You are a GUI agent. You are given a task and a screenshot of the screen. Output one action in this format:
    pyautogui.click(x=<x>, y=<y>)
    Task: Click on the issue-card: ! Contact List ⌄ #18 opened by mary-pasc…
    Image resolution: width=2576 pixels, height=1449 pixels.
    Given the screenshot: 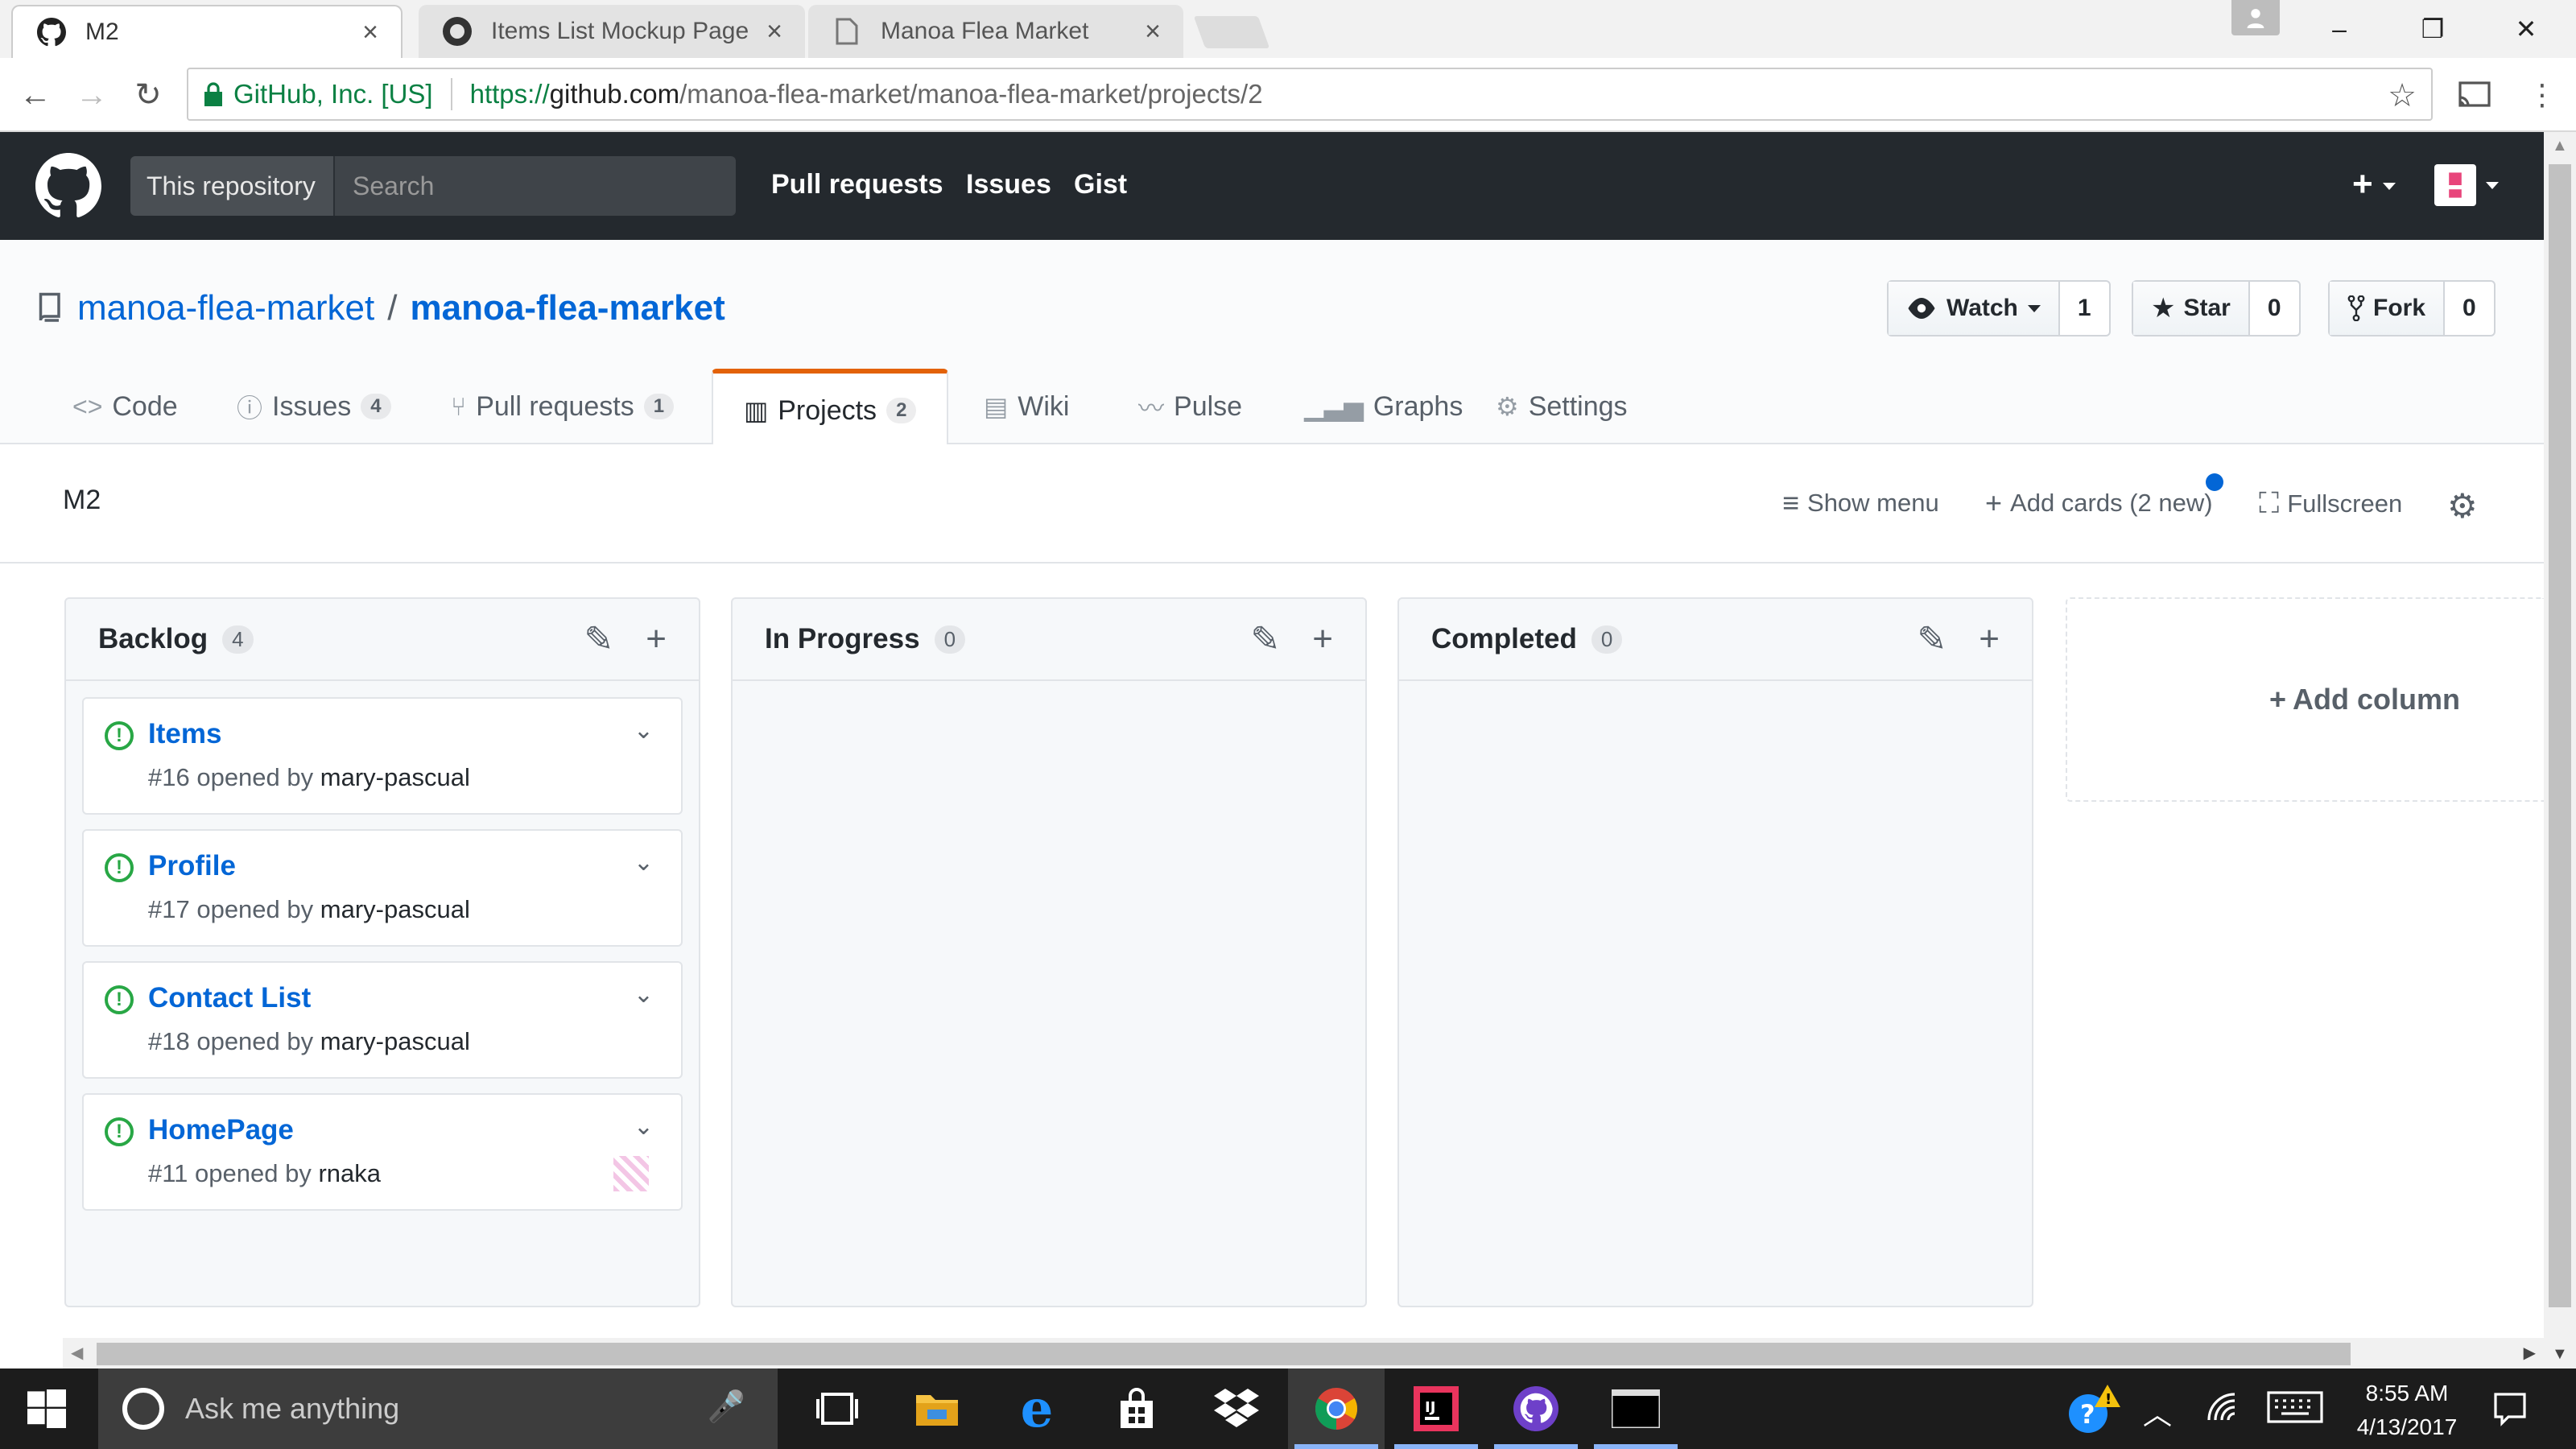 What is the action you would take?
    pyautogui.click(x=382, y=1020)
    